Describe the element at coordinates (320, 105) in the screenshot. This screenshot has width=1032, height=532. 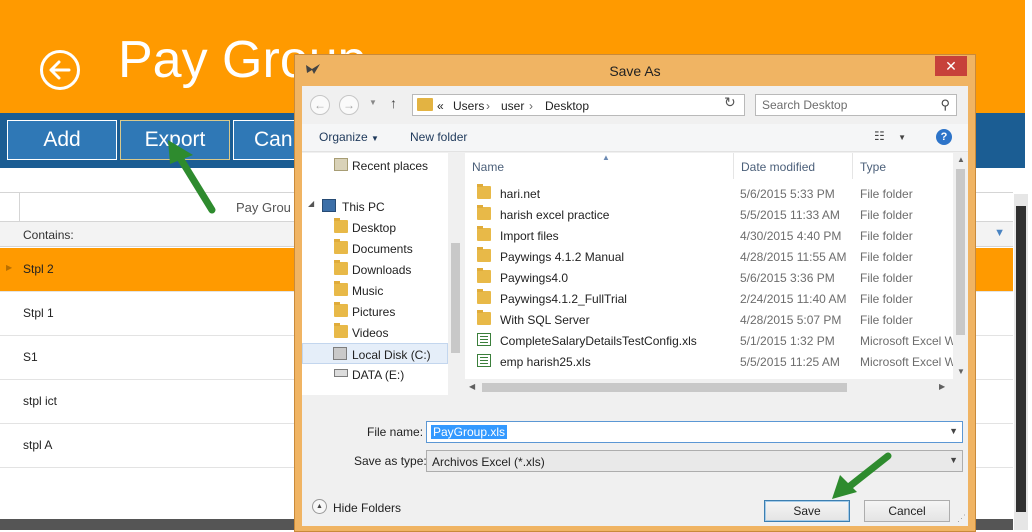
I see `back-nav-icon: ←` at that location.